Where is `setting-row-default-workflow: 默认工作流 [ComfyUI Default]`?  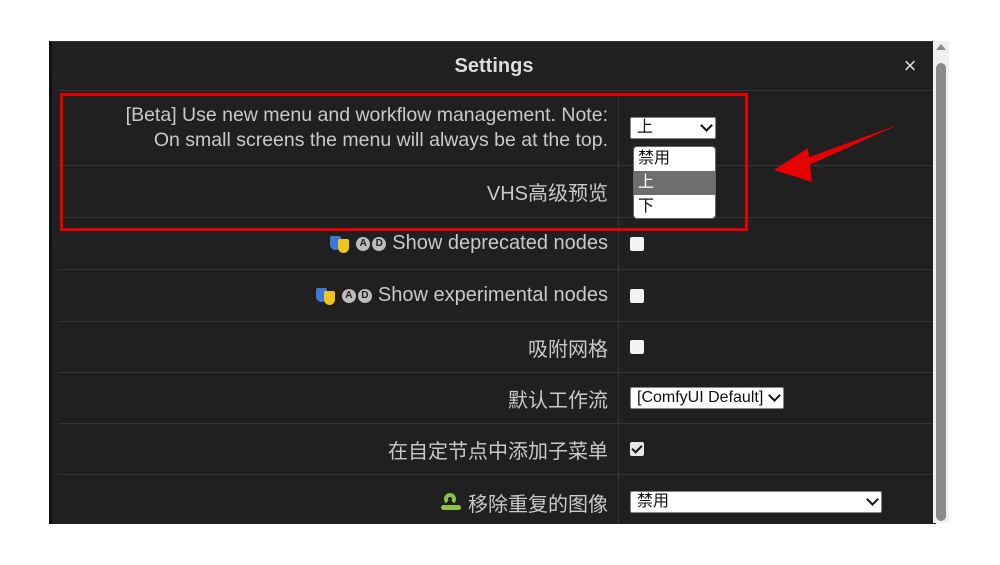
setting-row-default-workflow: 默认工作流 [ComfyUI Default] is located at coordinates (497, 397).